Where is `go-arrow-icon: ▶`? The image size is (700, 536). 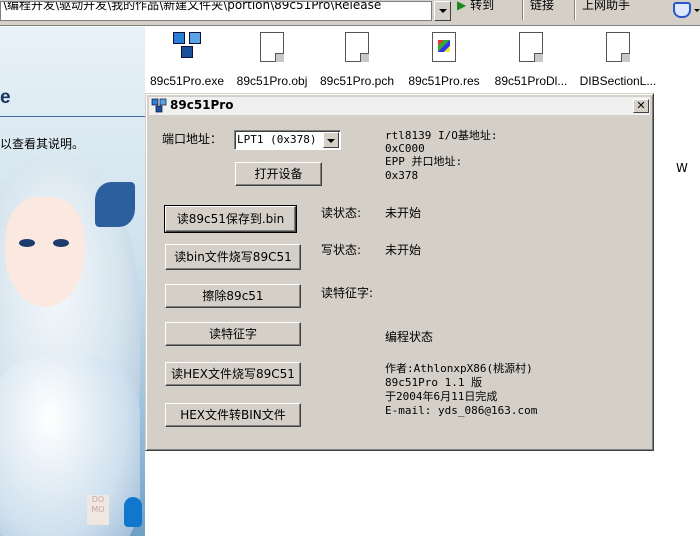
go-arrow-icon: ▶ is located at coordinates (462, 6).